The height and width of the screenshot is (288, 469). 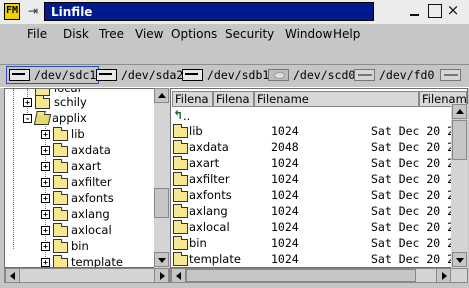 What do you see at coordinates (12, 11) in the screenshot?
I see `app-icon: FM` at bounding box center [12, 11].